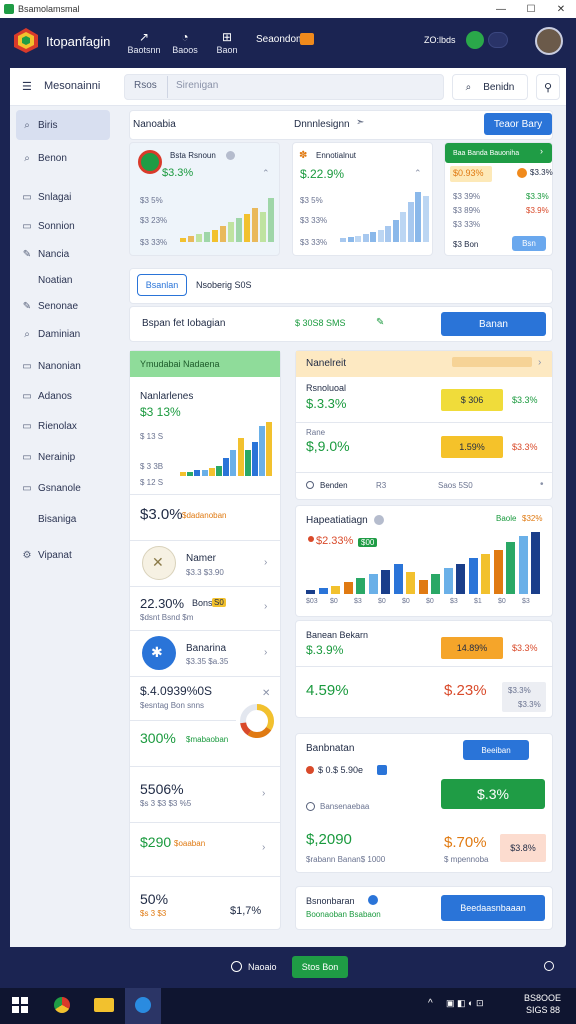  I want to click on toggle-switch, so click(498, 40).